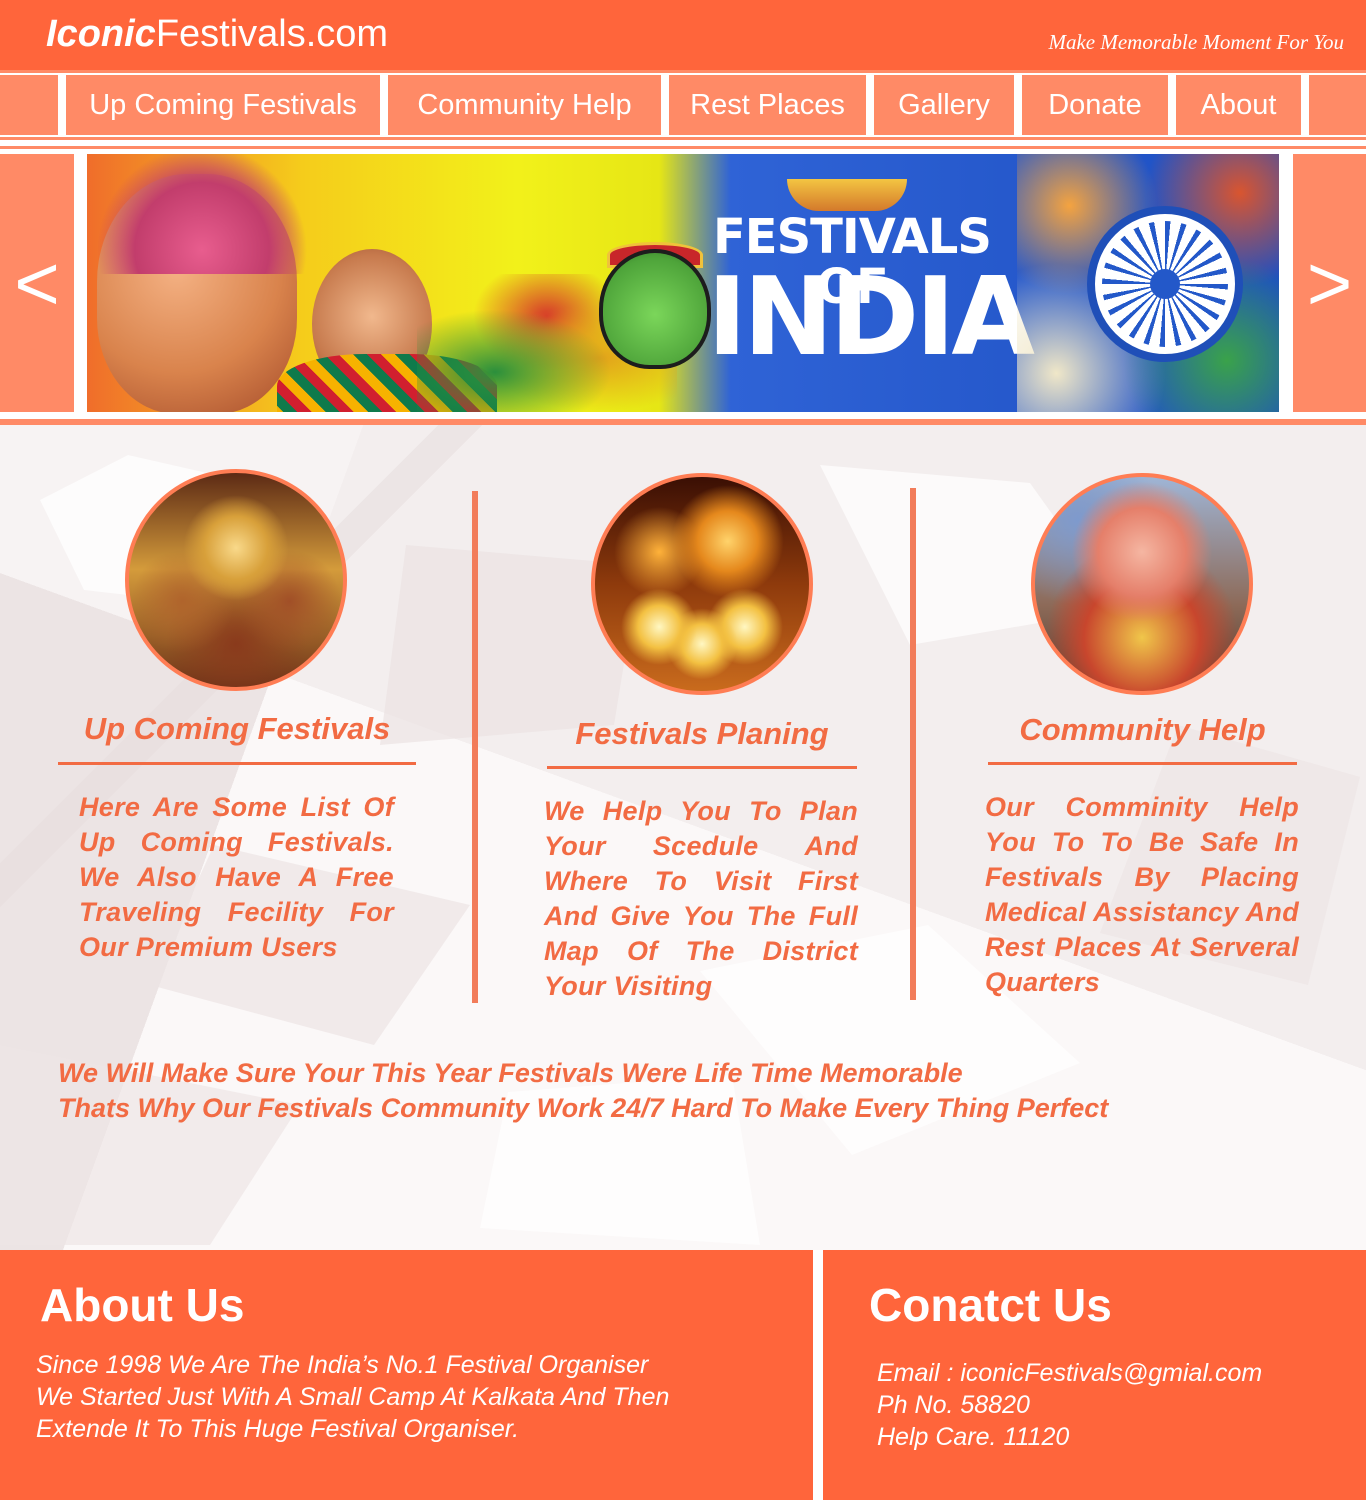 The height and width of the screenshot is (1500, 1366). What do you see at coordinates (683, 71) in the screenshot?
I see `nav-top-line` at bounding box center [683, 71].